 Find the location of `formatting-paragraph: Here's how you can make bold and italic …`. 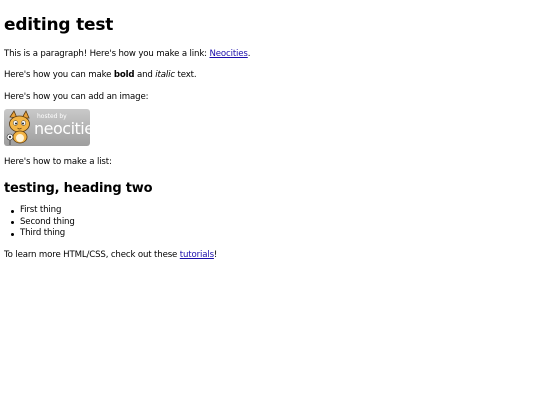

formatting-paragraph: Here's how you can make bold and italic … is located at coordinates (270, 75).